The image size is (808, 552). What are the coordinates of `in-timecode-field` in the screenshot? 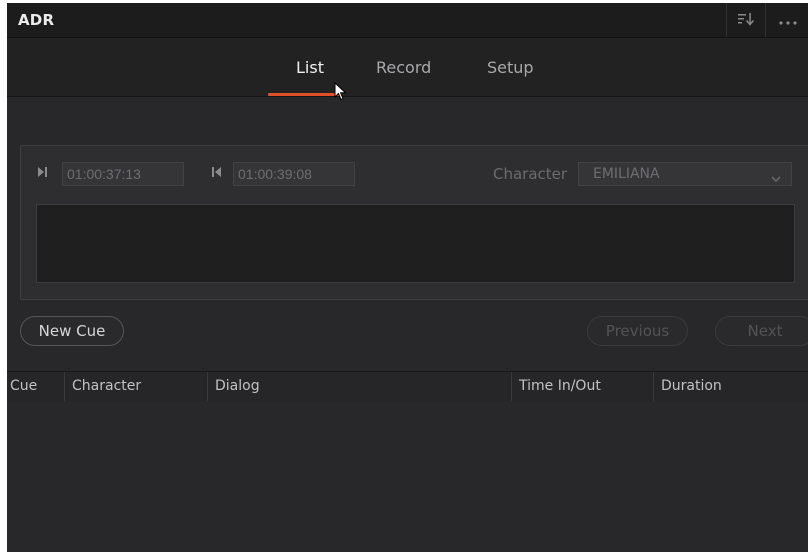 It's located at (123, 174).